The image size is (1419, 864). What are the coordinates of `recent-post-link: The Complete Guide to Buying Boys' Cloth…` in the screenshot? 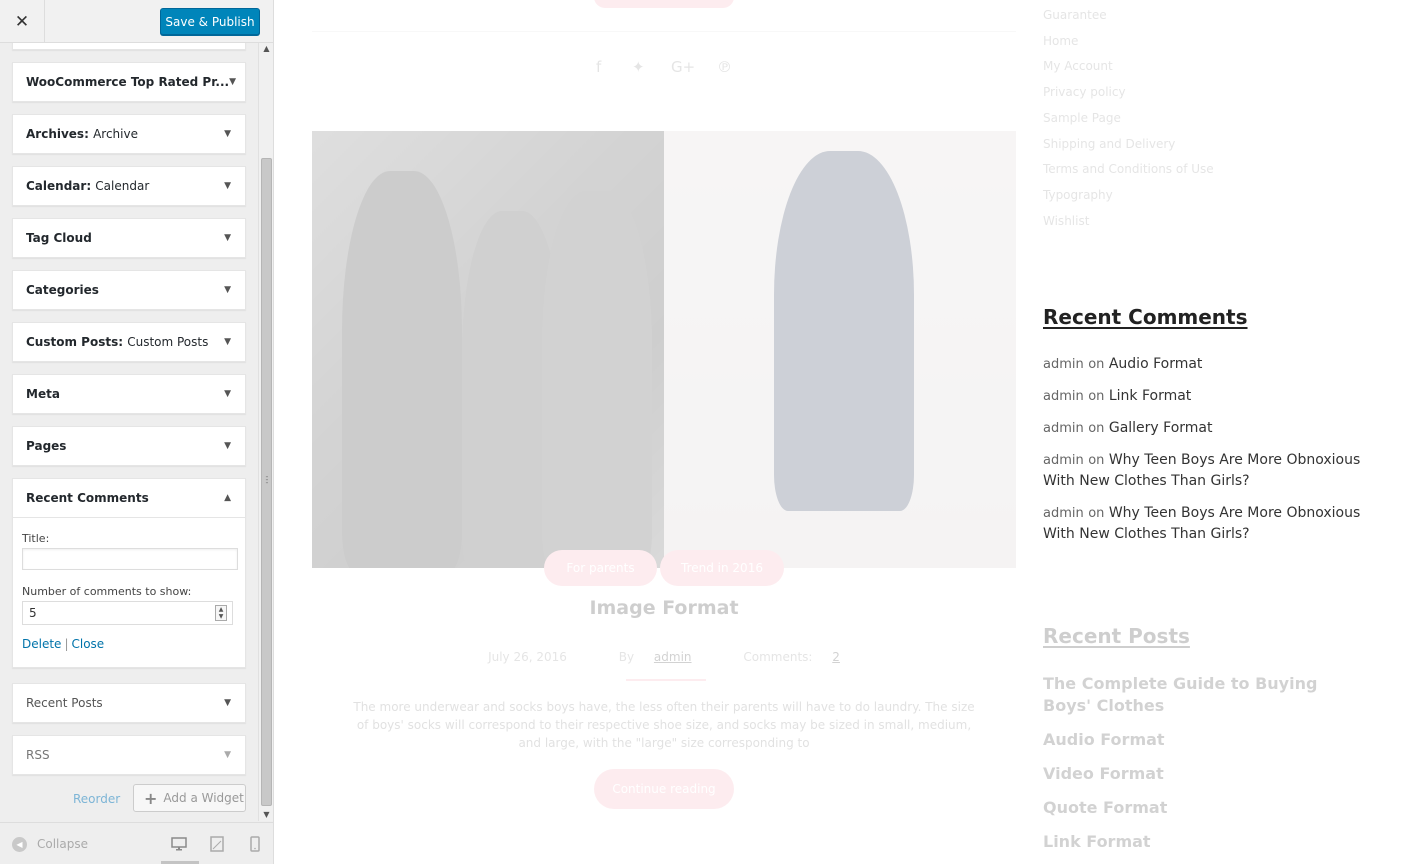 It's located at (1203, 695).